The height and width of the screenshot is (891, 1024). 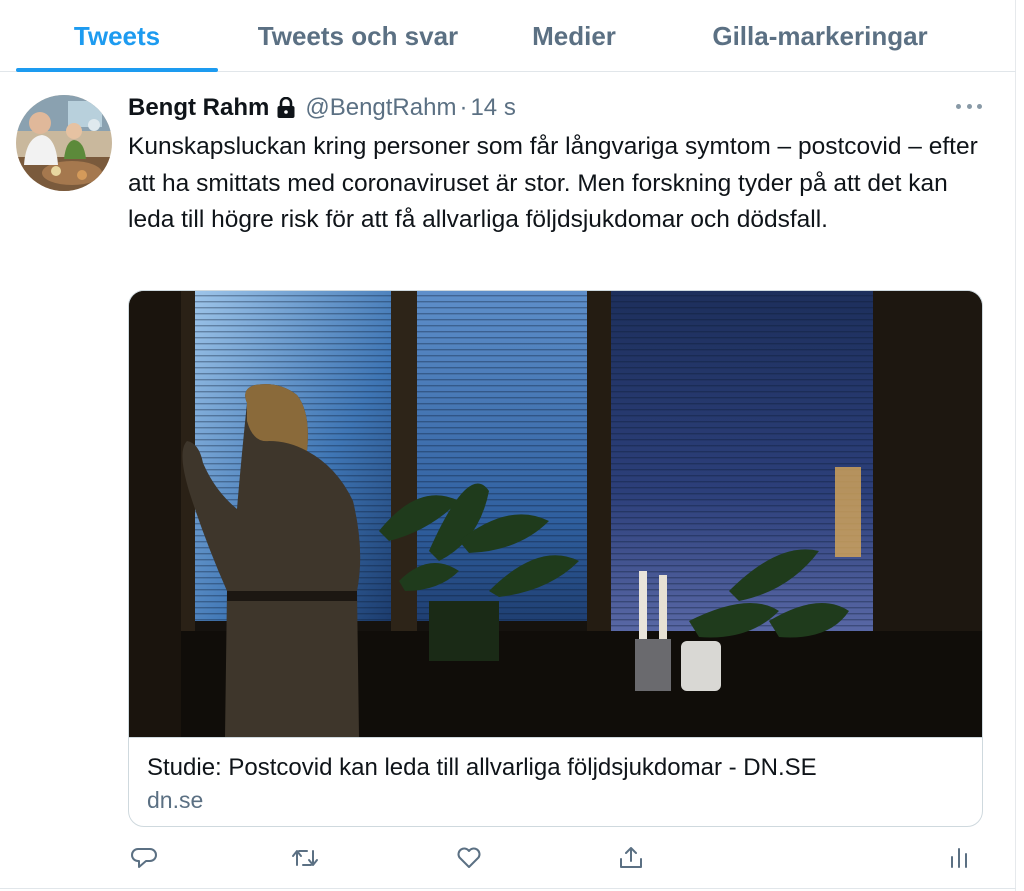 What do you see at coordinates (820, 36) in the screenshot?
I see `tab-likes: Gilla-markeringar` at bounding box center [820, 36].